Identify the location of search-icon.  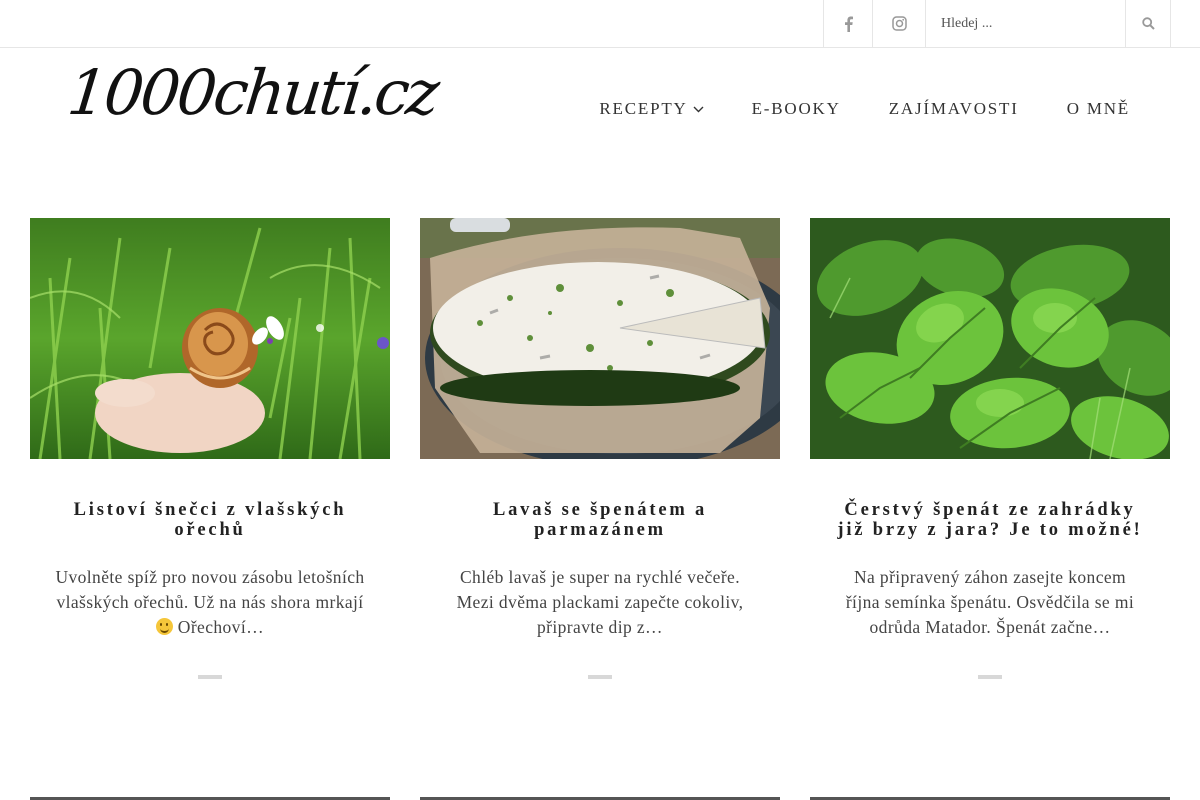
(1148, 23).